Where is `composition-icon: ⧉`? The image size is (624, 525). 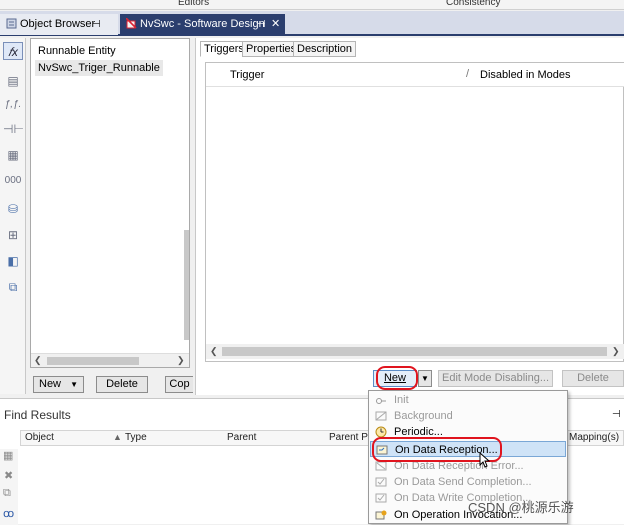 composition-icon: ⧉ is located at coordinates (13, 287).